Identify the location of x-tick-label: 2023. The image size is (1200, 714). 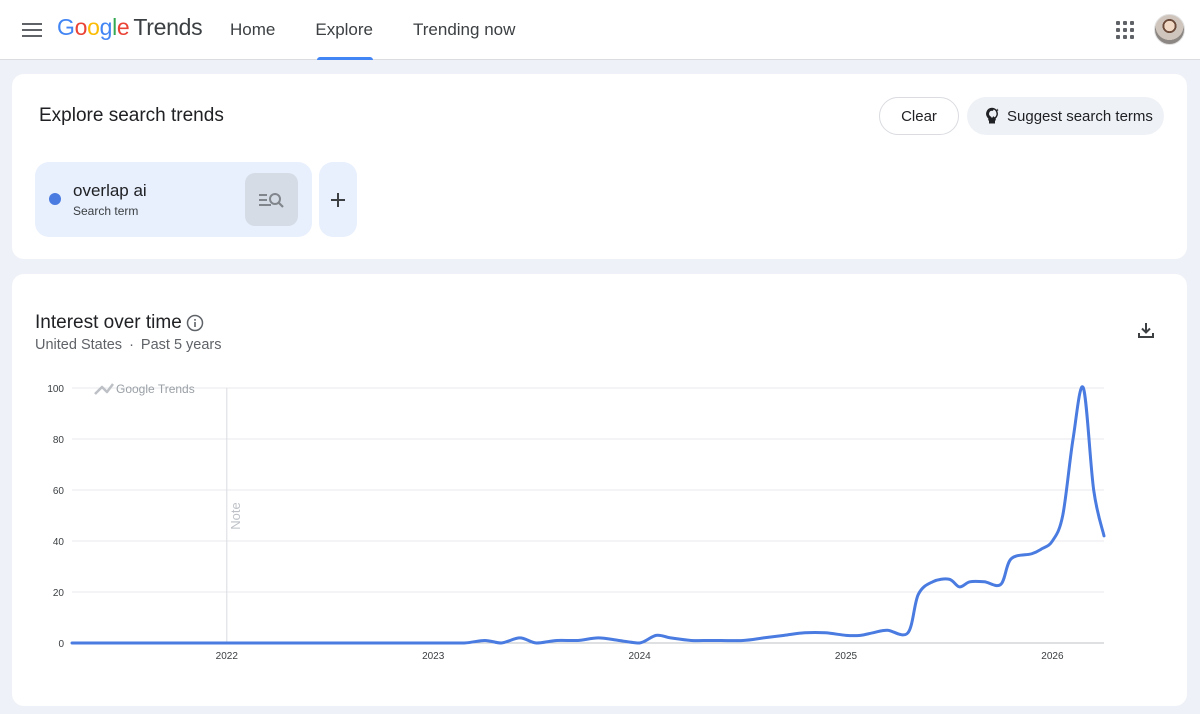
(433, 656).